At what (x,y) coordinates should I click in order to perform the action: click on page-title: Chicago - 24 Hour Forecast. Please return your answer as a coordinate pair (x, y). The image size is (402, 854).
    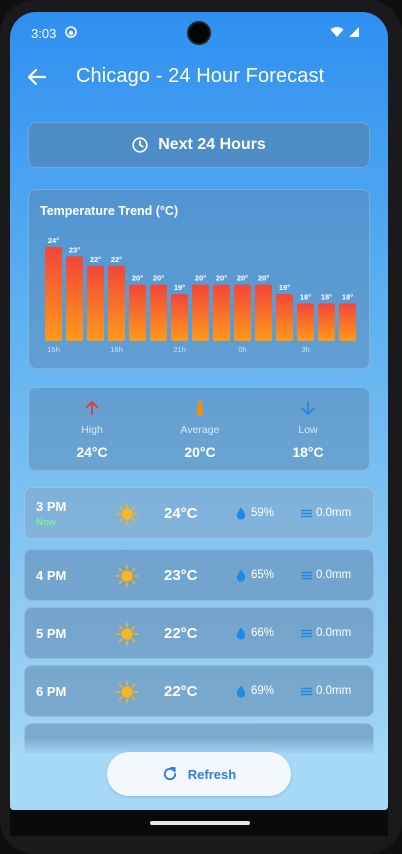
    Looking at the image, I should click on (200, 76).